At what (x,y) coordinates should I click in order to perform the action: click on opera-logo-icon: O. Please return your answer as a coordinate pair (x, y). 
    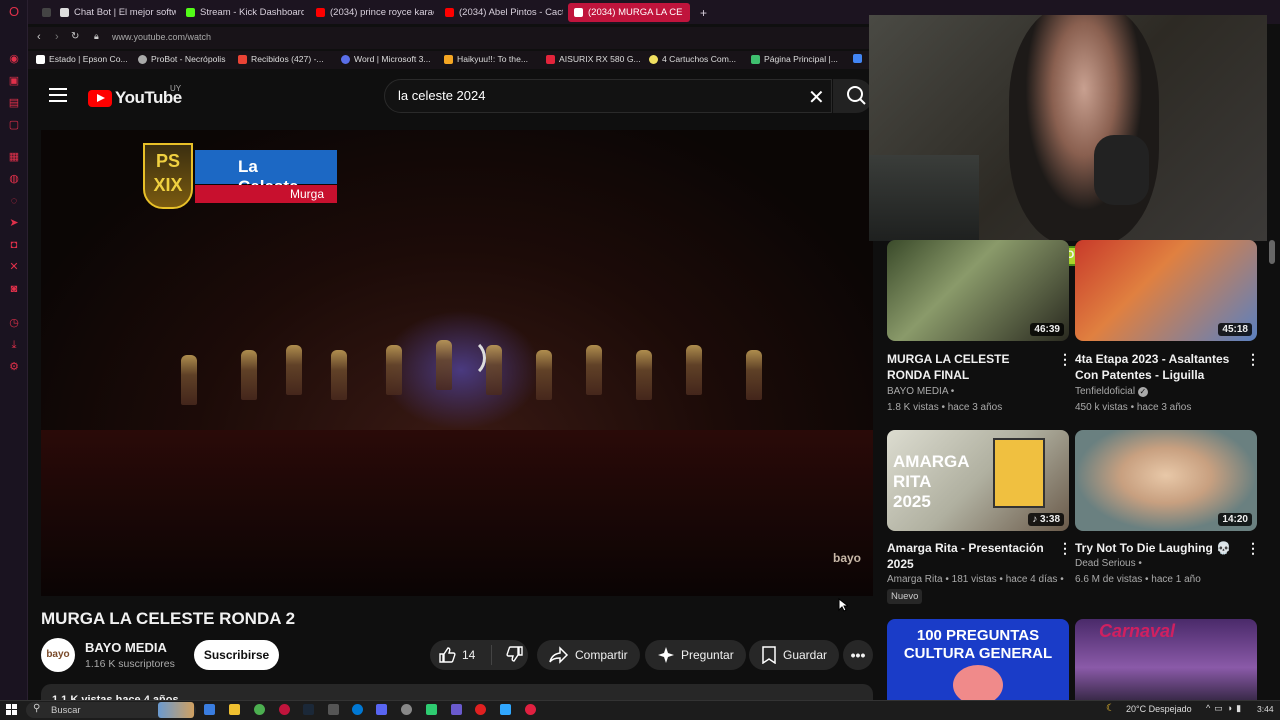
    Looking at the image, I should click on (14, 12).